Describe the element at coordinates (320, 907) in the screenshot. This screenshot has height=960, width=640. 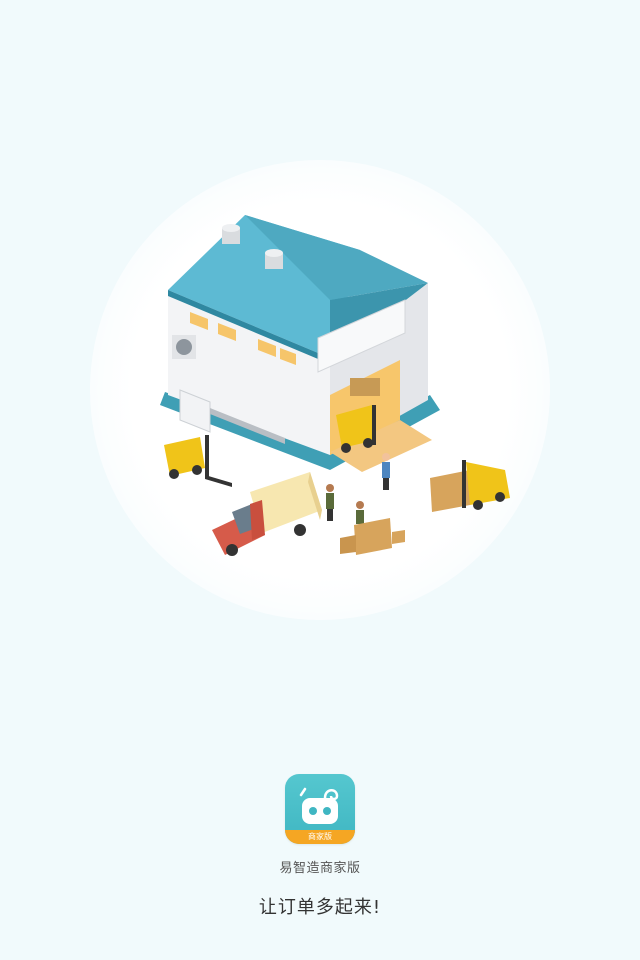
I see `slogan: 让订单多起来!` at that location.